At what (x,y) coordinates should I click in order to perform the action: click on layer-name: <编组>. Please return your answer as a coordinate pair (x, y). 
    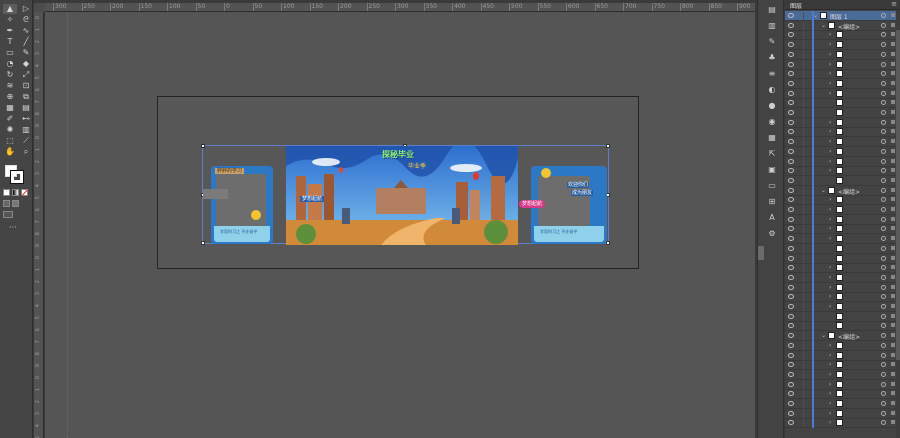
    Looking at the image, I should click on (849, 26).